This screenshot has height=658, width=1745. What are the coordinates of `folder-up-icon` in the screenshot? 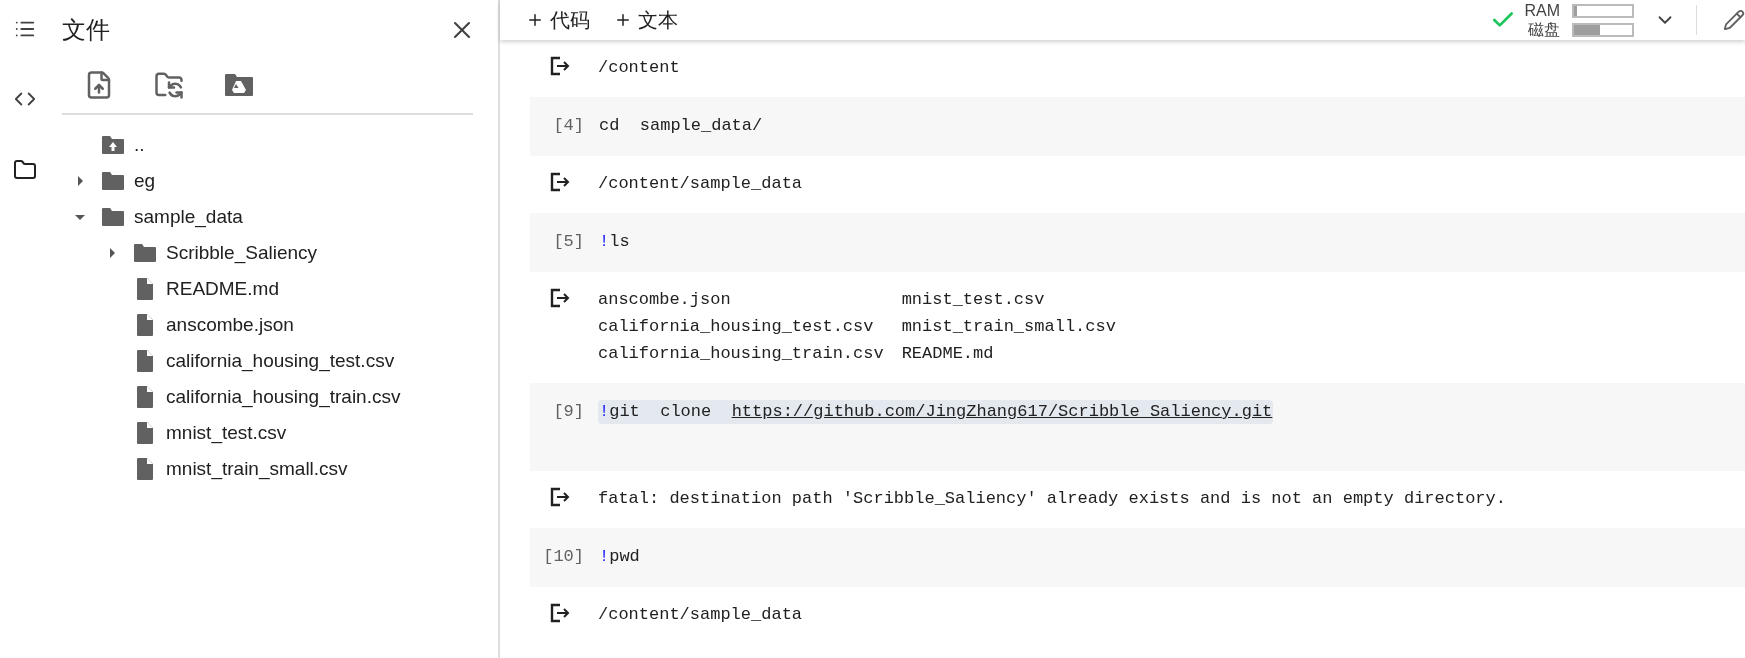 It's located at (113, 145).